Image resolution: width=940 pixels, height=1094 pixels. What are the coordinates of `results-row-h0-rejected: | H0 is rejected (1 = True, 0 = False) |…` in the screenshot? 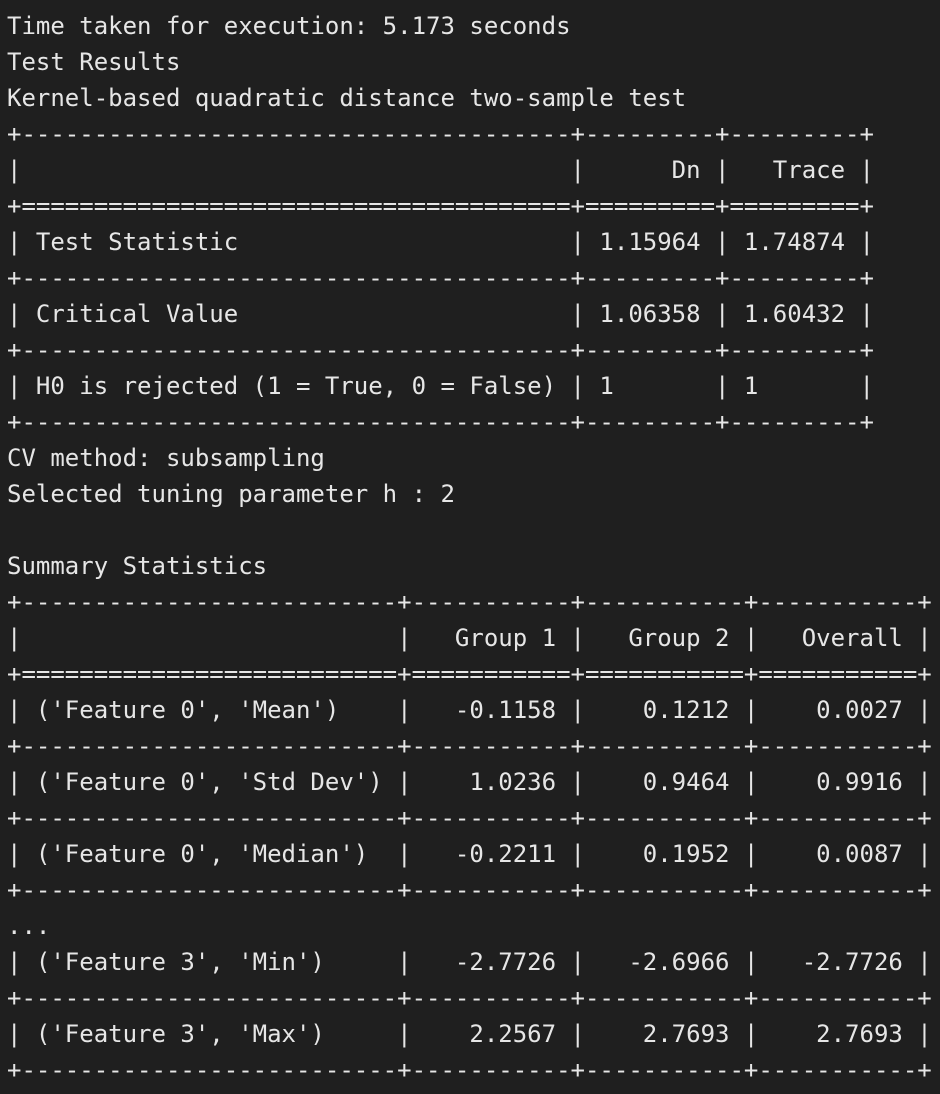 It's located at (440, 386).